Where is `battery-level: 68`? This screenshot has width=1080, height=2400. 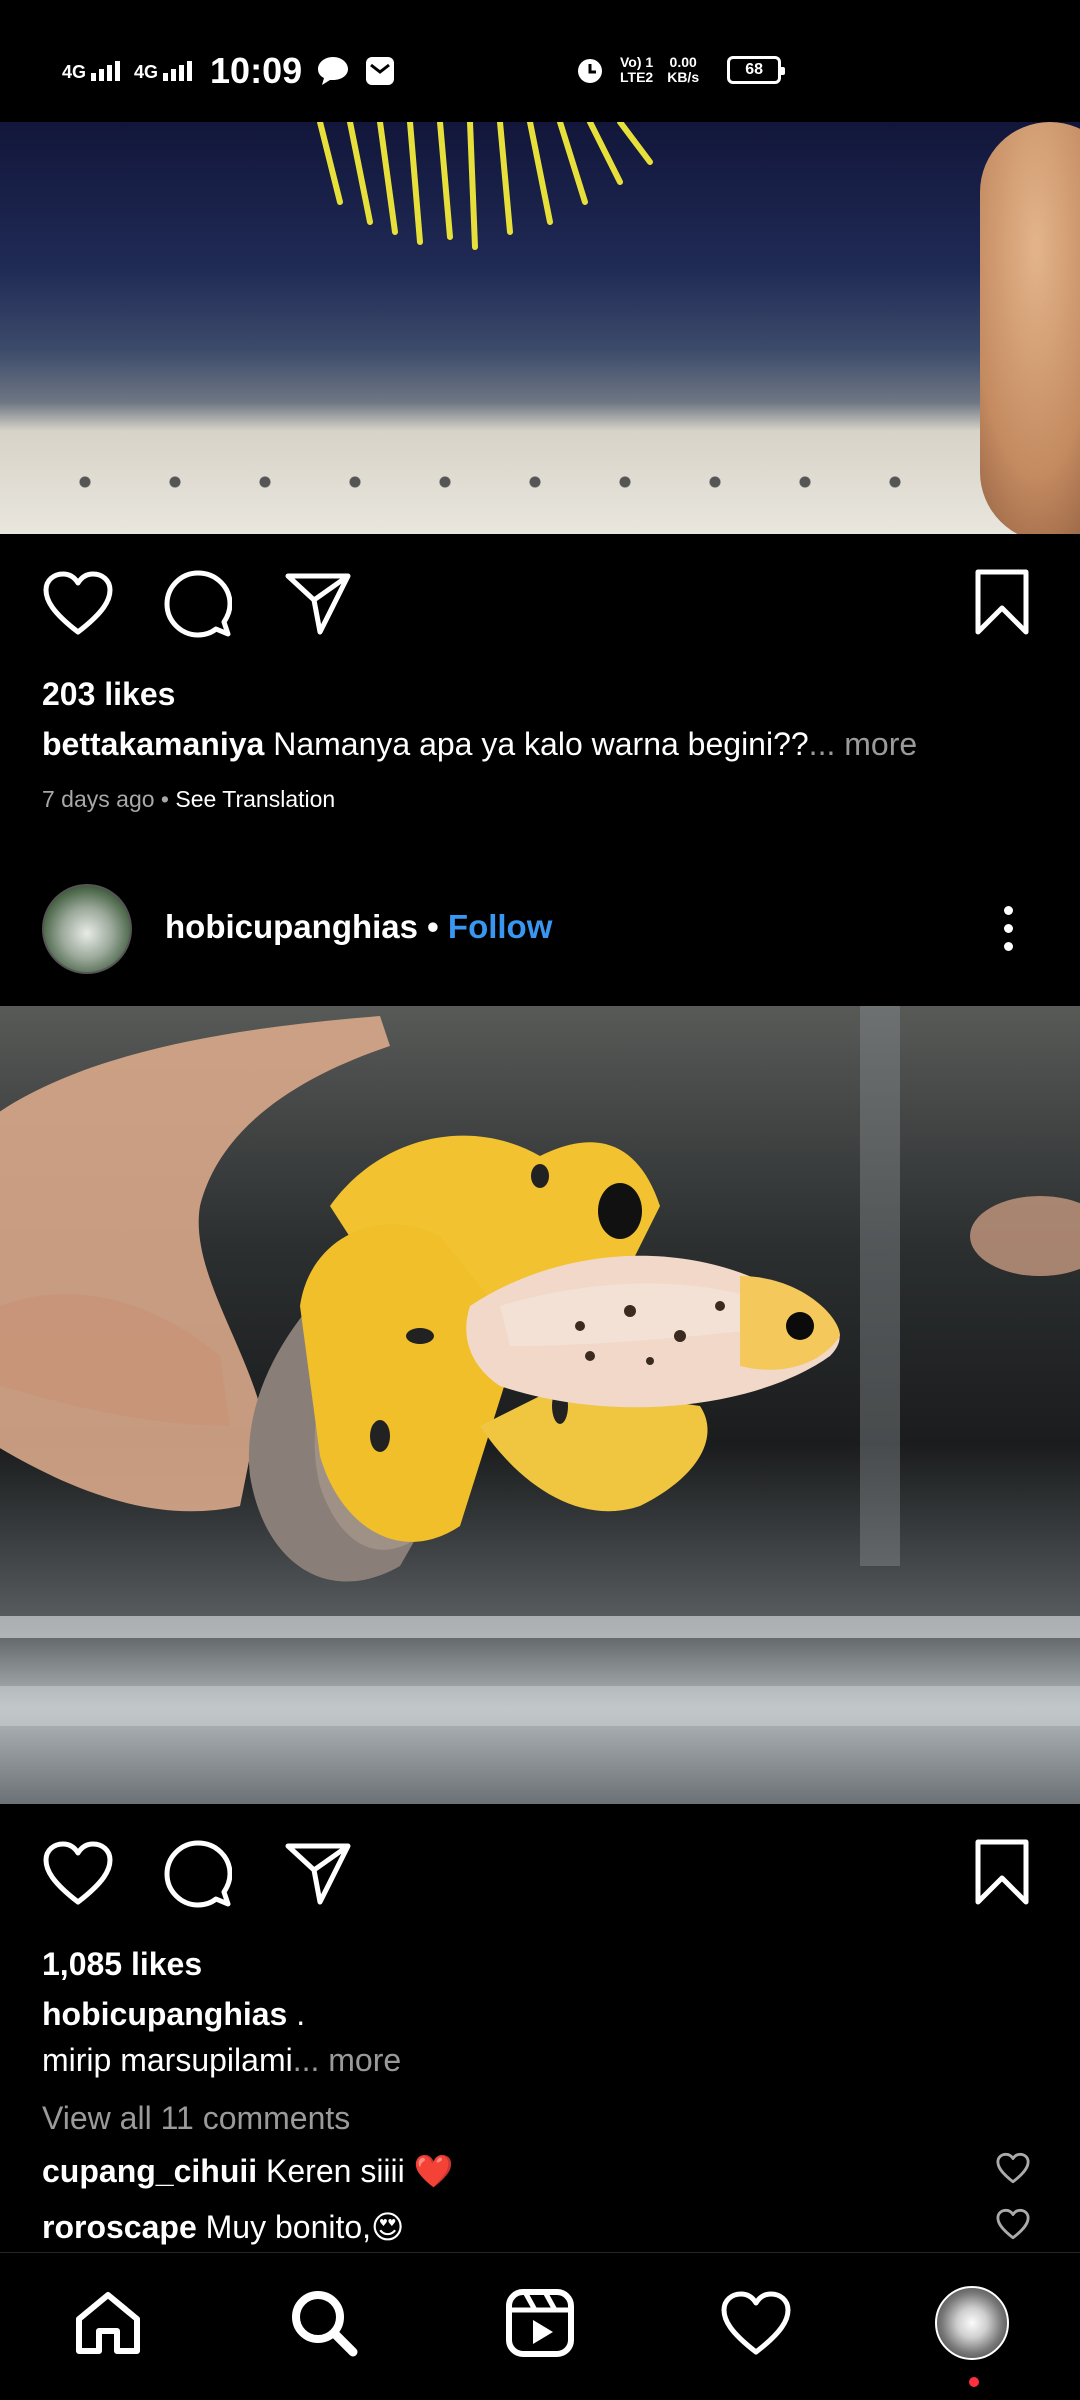
battery-level: 68 is located at coordinates (754, 69).